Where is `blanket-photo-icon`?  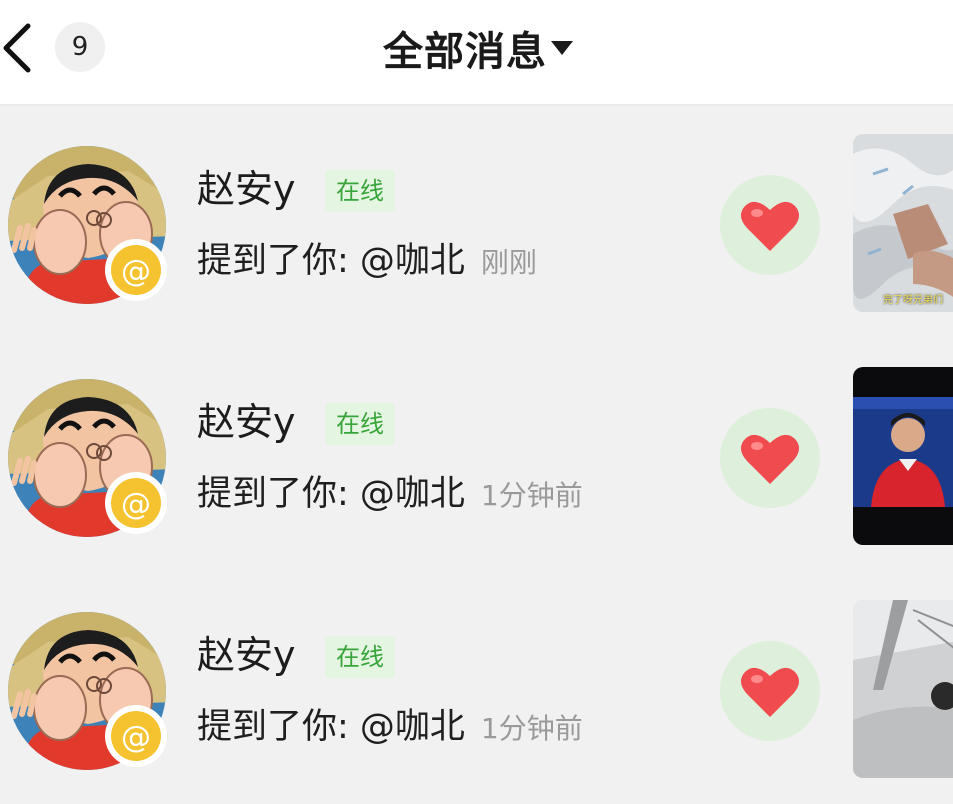 blanket-photo-icon is located at coordinates (903, 223).